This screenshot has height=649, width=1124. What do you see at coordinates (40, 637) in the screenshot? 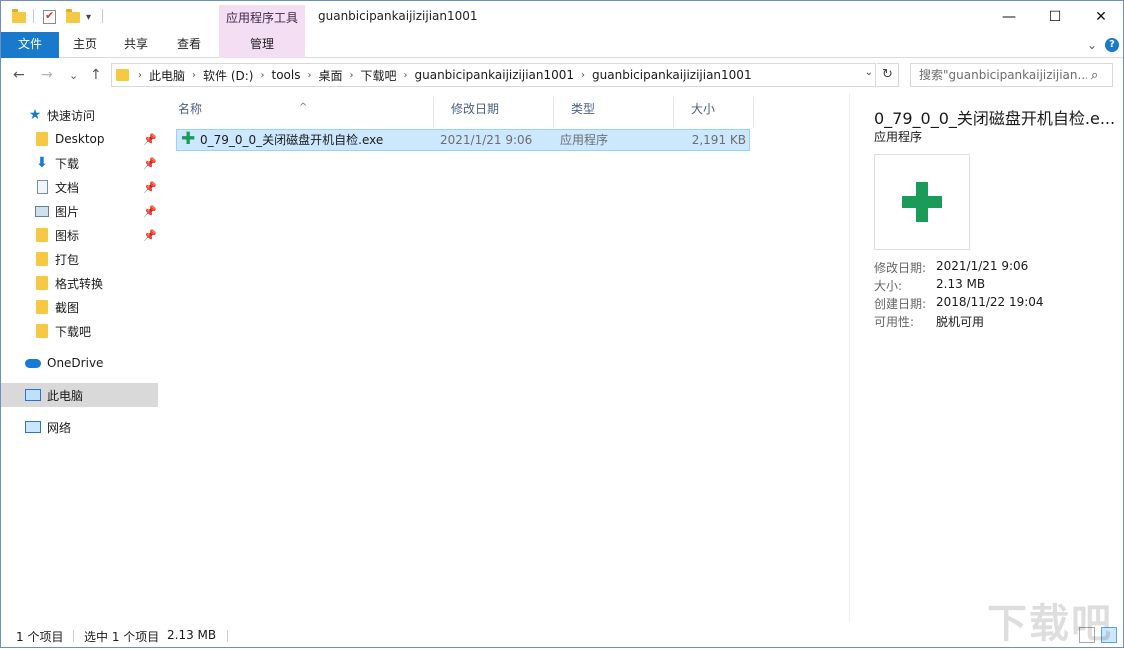
I see `status-item-count: 1 个项目` at bounding box center [40, 637].